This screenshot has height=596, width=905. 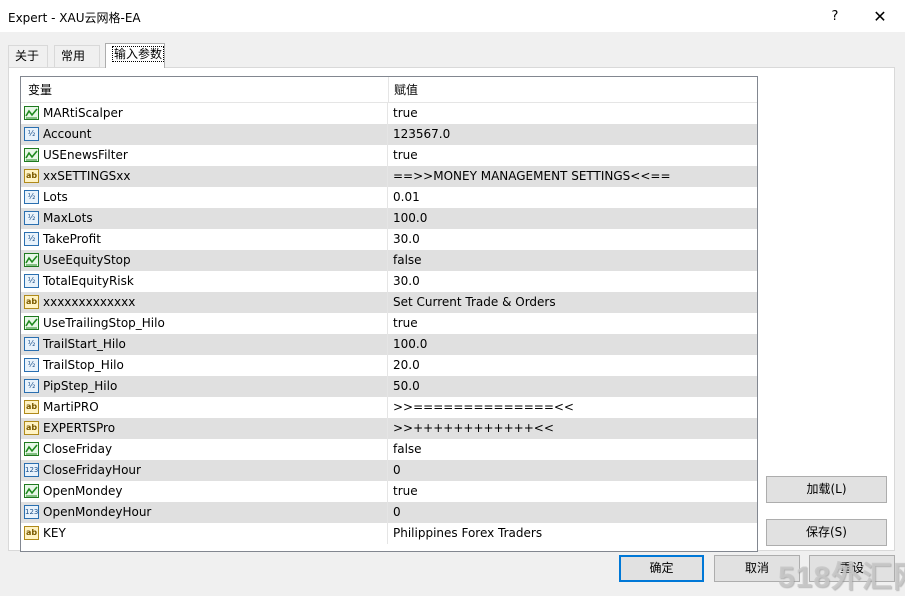 I want to click on parameter-value: >>++++++++++++<<, so click(x=575, y=428).